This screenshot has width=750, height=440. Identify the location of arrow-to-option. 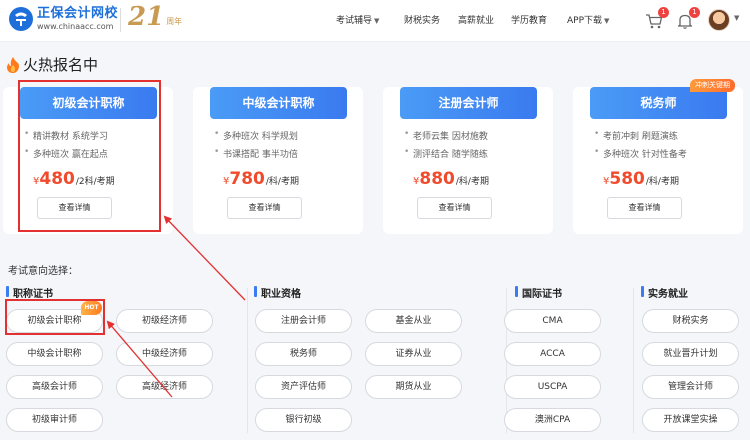
(139, 359).